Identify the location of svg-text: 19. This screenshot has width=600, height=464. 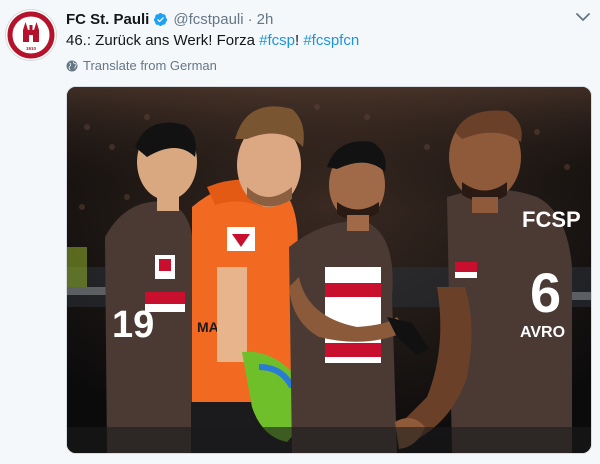
(133, 325).